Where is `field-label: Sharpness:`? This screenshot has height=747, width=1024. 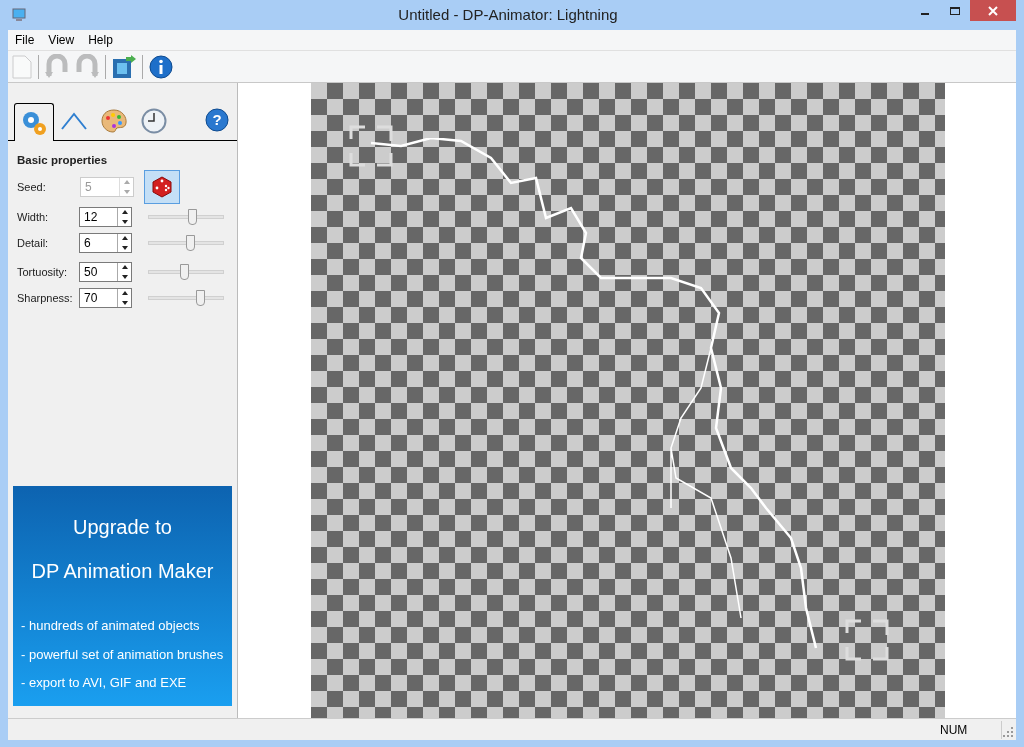
field-label: Sharpness: is located at coordinates (45, 298).